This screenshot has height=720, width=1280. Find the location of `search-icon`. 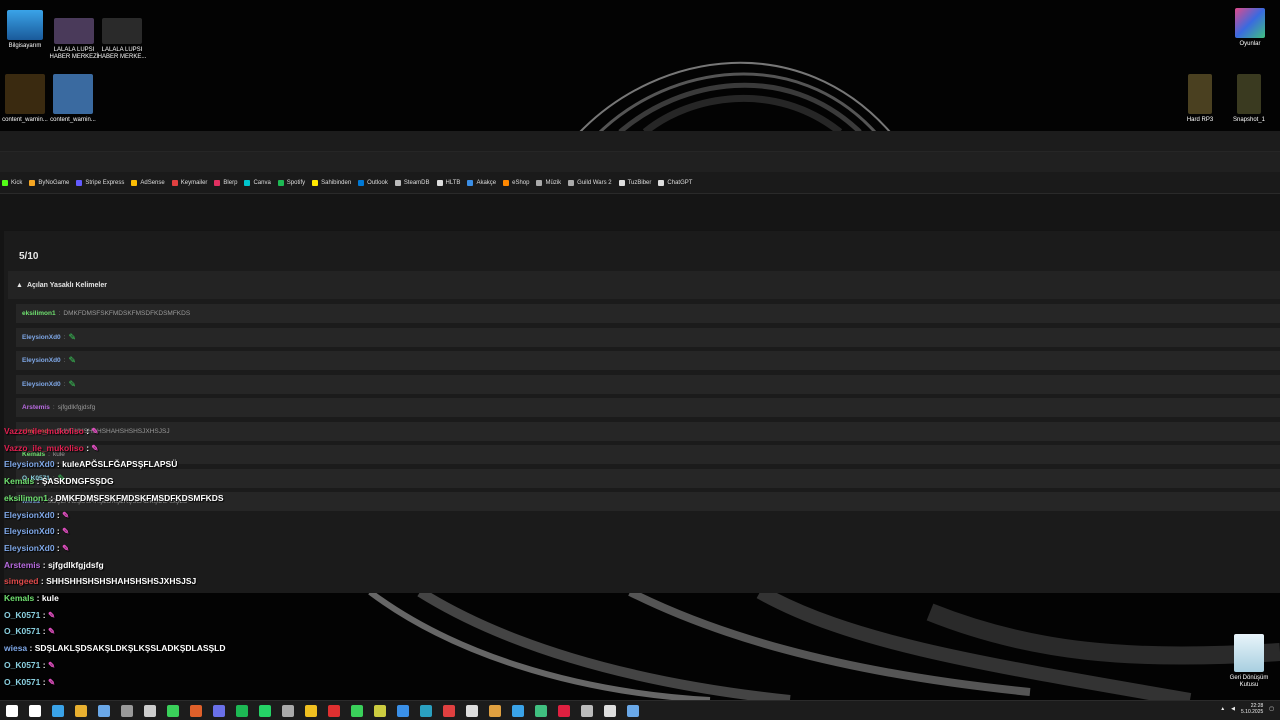

search-icon is located at coordinates (35, 710).